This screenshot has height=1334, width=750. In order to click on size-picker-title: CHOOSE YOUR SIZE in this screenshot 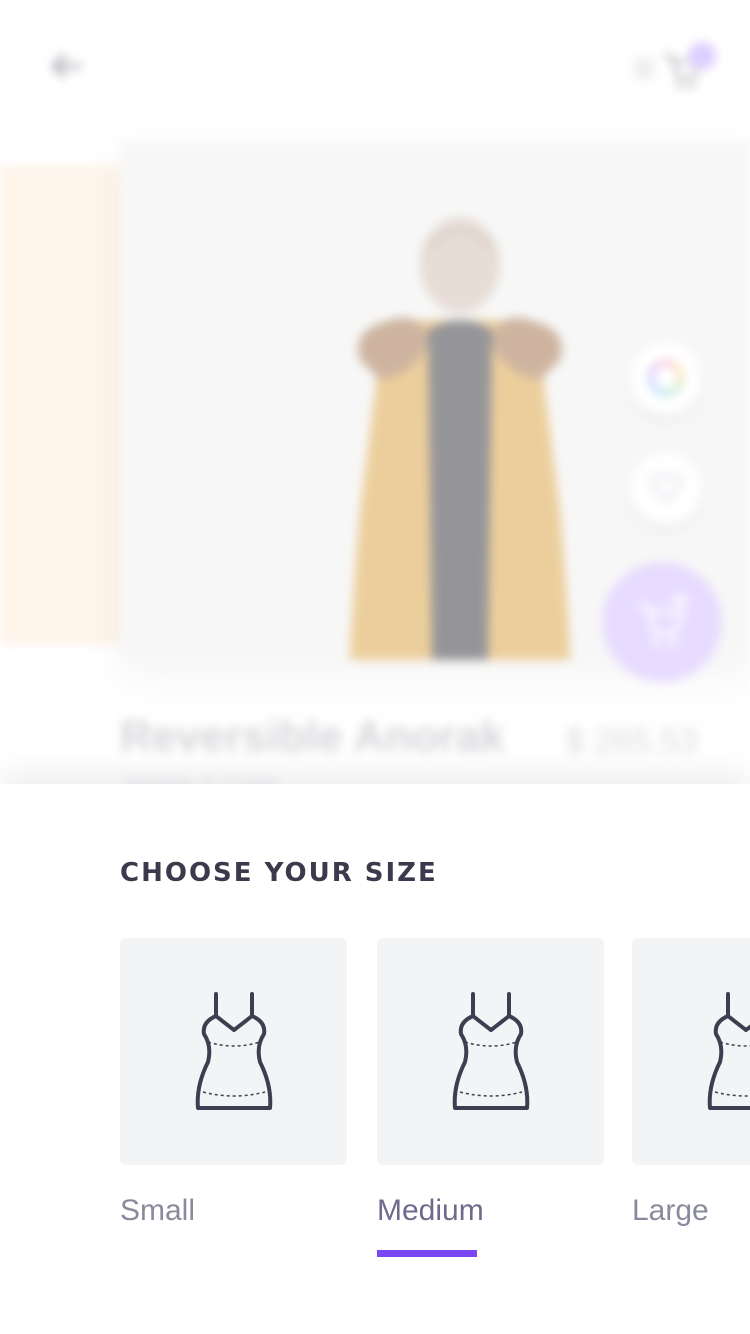, I will do `click(279, 873)`.